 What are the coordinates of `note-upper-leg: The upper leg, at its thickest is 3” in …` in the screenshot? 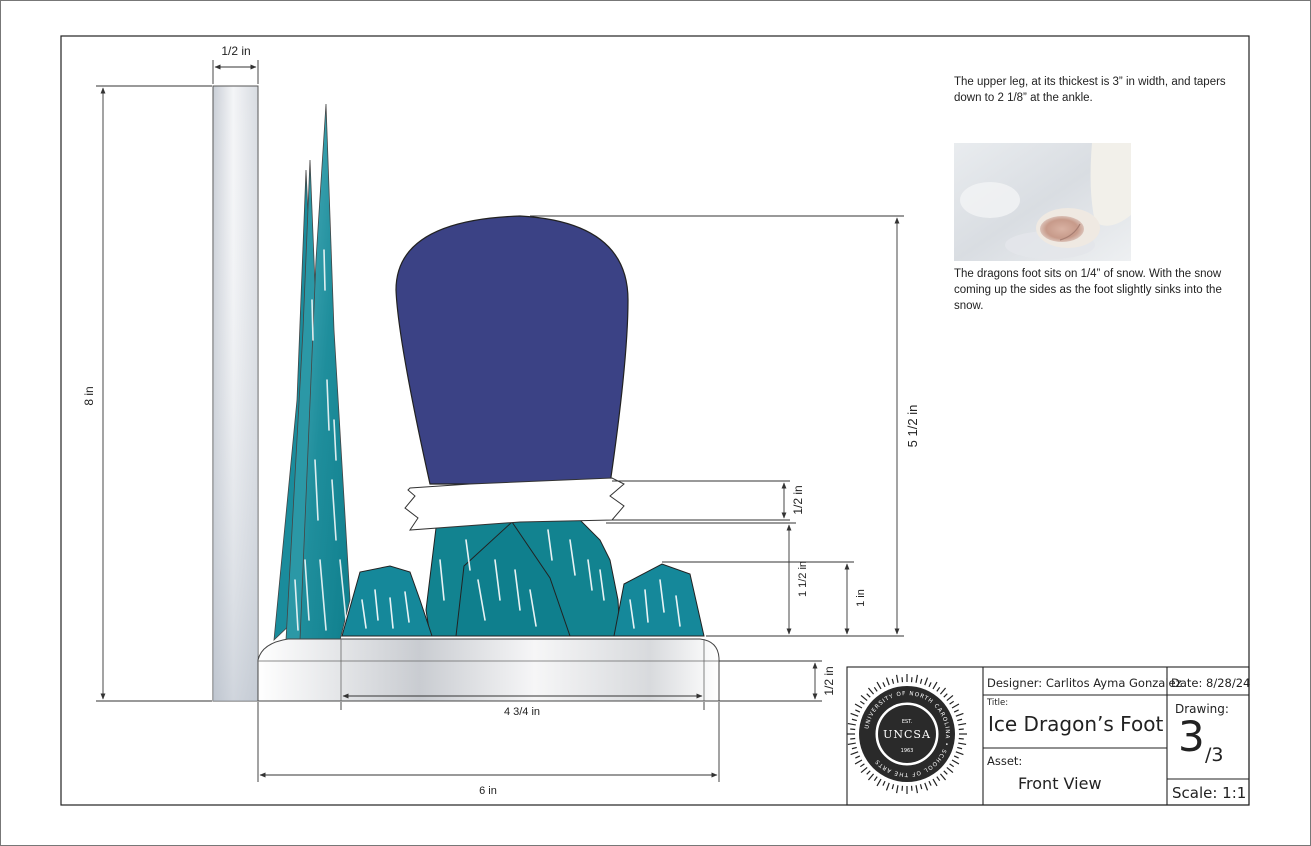 It's located at (1090, 90).